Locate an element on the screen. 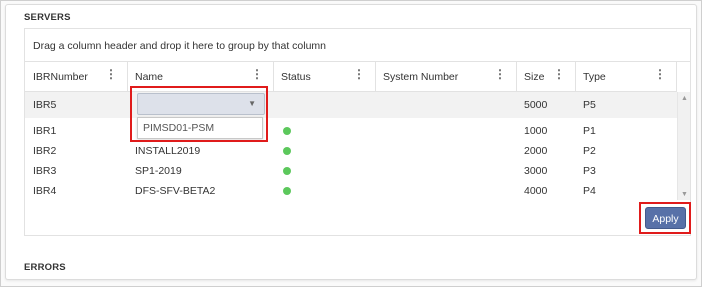 Image resolution: width=702 pixels, height=287 pixels. scroll-up-arrow-icon: ▲ is located at coordinates (684, 98).